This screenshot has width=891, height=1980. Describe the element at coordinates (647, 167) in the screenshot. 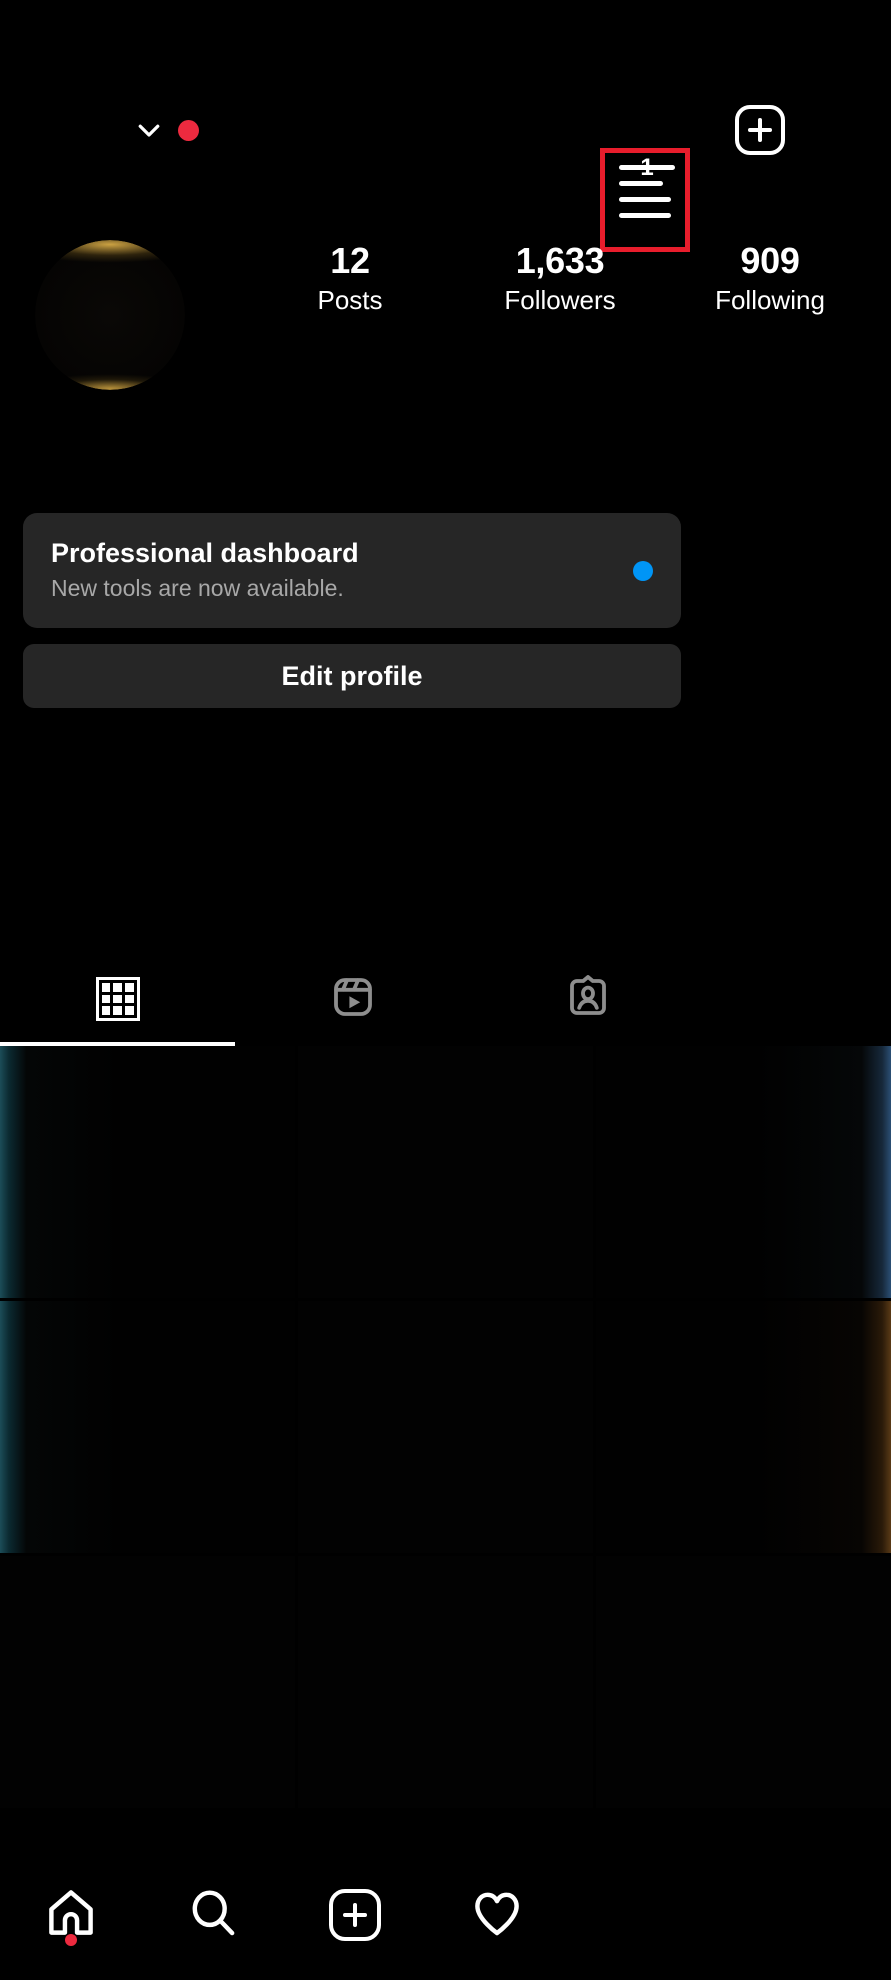

I see `menu-notification-badge: 1` at that location.